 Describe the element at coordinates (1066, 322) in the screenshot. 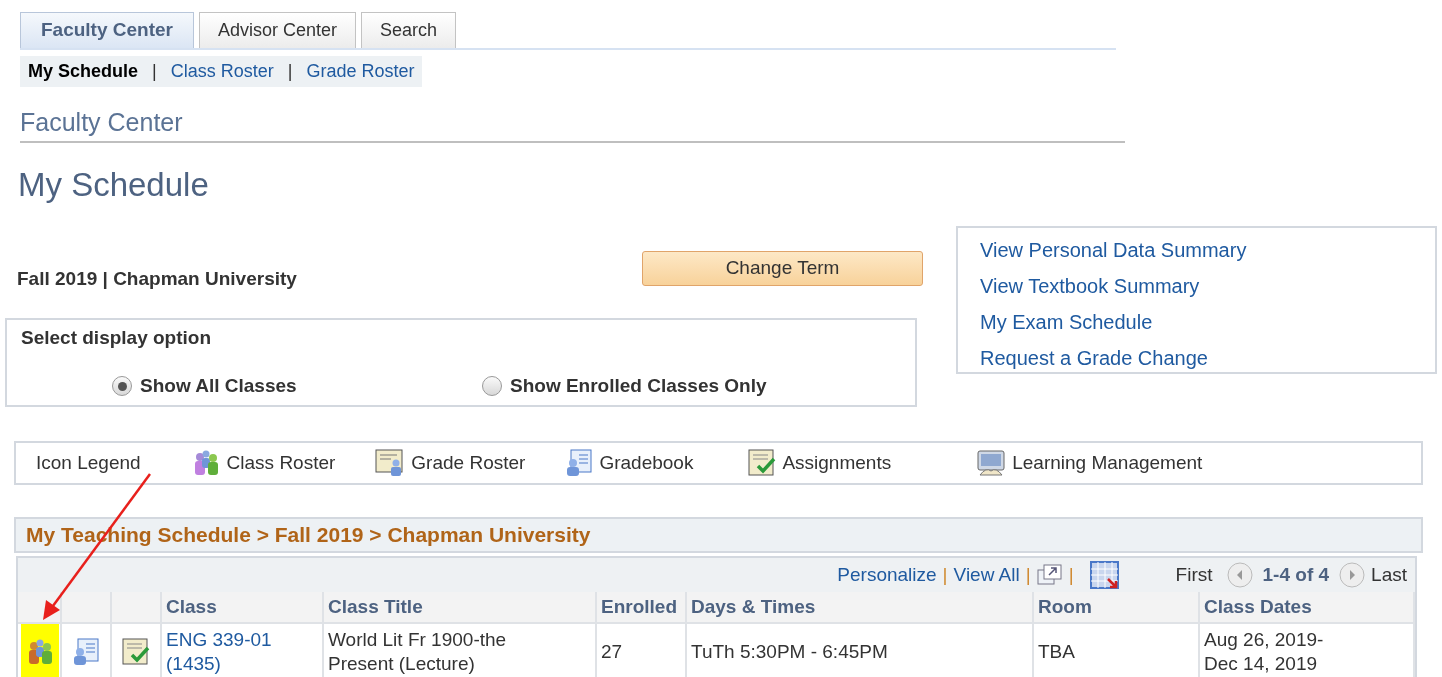

I see `link: My Exam Schedule` at that location.